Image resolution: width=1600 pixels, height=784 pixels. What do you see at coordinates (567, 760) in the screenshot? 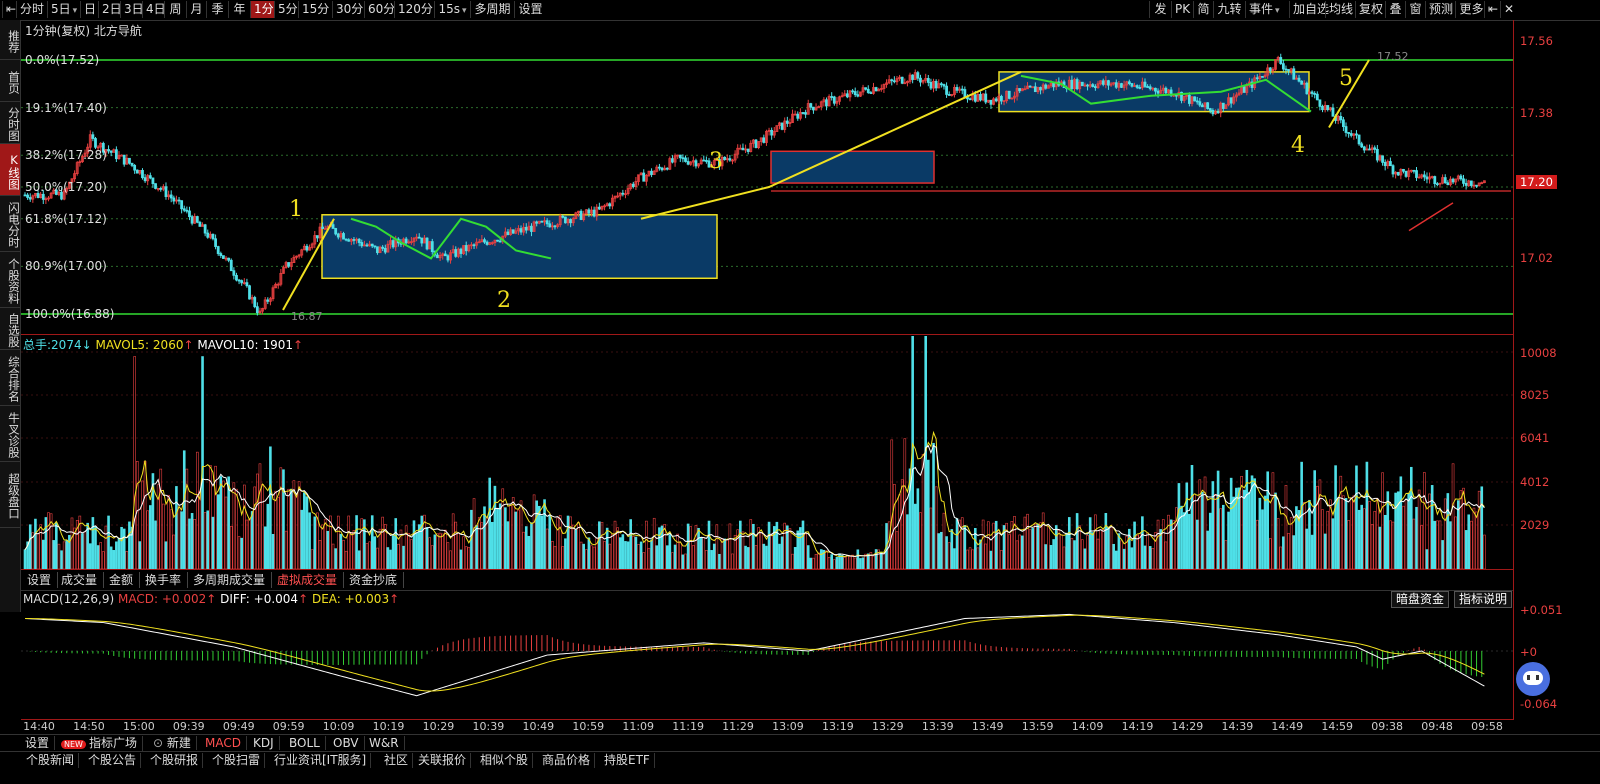
I see `news-tab-8: 商品价格` at bounding box center [567, 760].